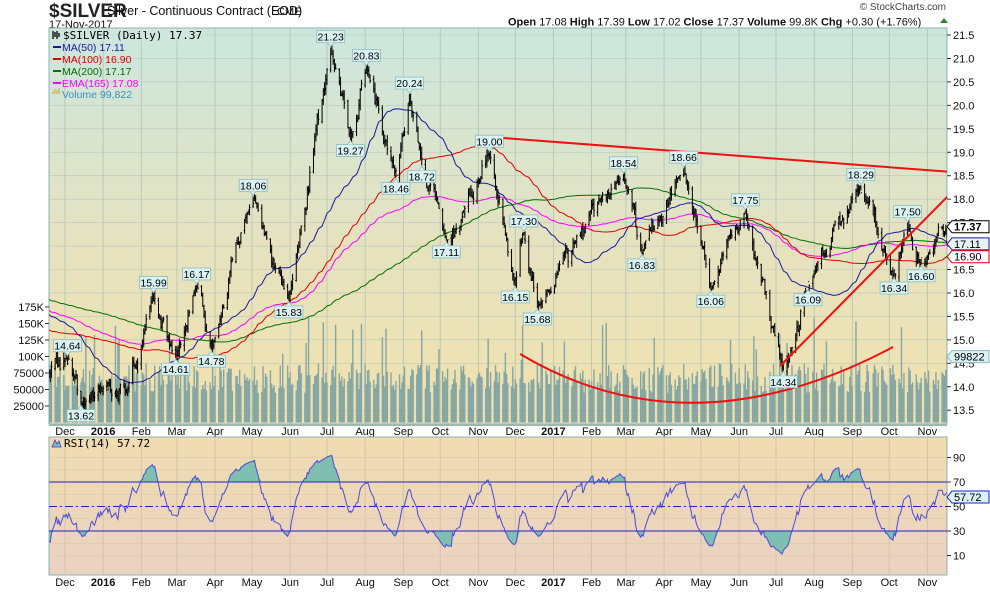 This screenshot has width=990, height=596. Describe the element at coordinates (479, 432) in the screenshot. I see `x-tick-label: Nov` at that location.